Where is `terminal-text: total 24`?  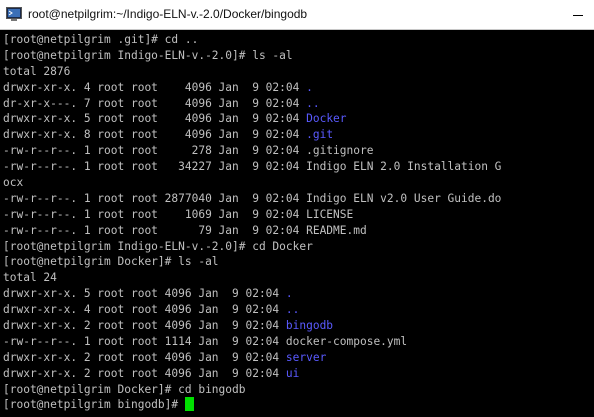
terminal-text: total 24 is located at coordinates (30, 278).